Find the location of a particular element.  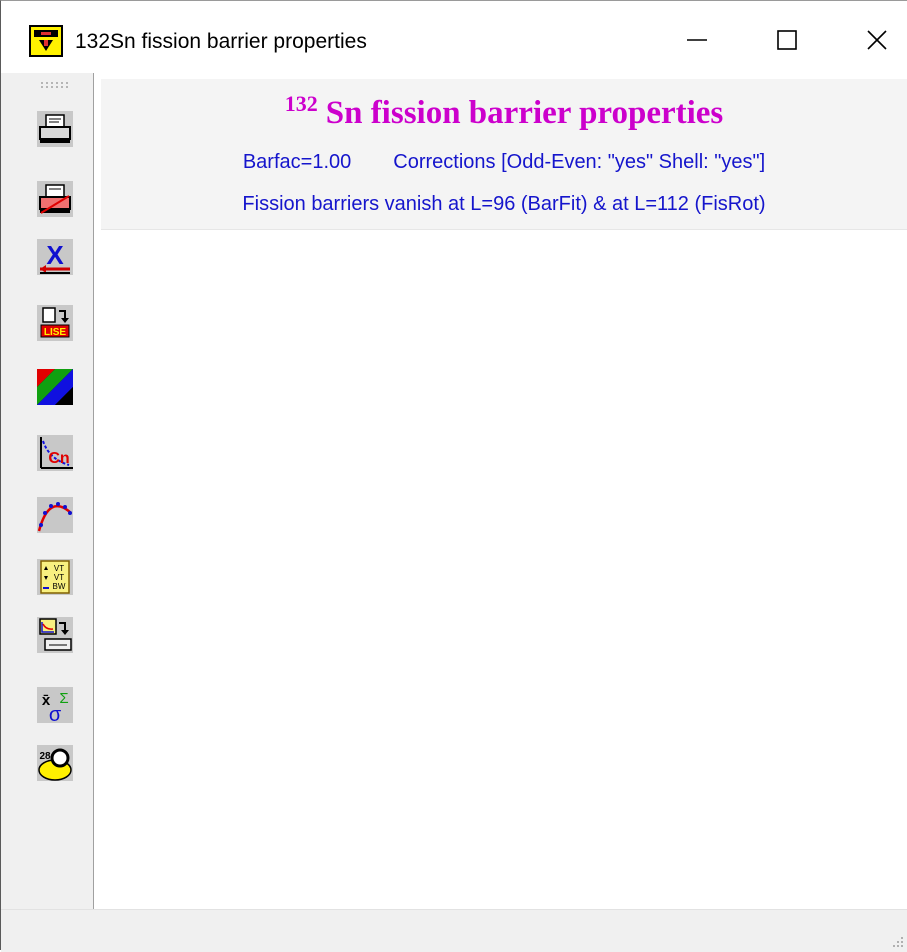

plot-title: 132 Sn fission barrier properties is located at coordinates (504, 111).